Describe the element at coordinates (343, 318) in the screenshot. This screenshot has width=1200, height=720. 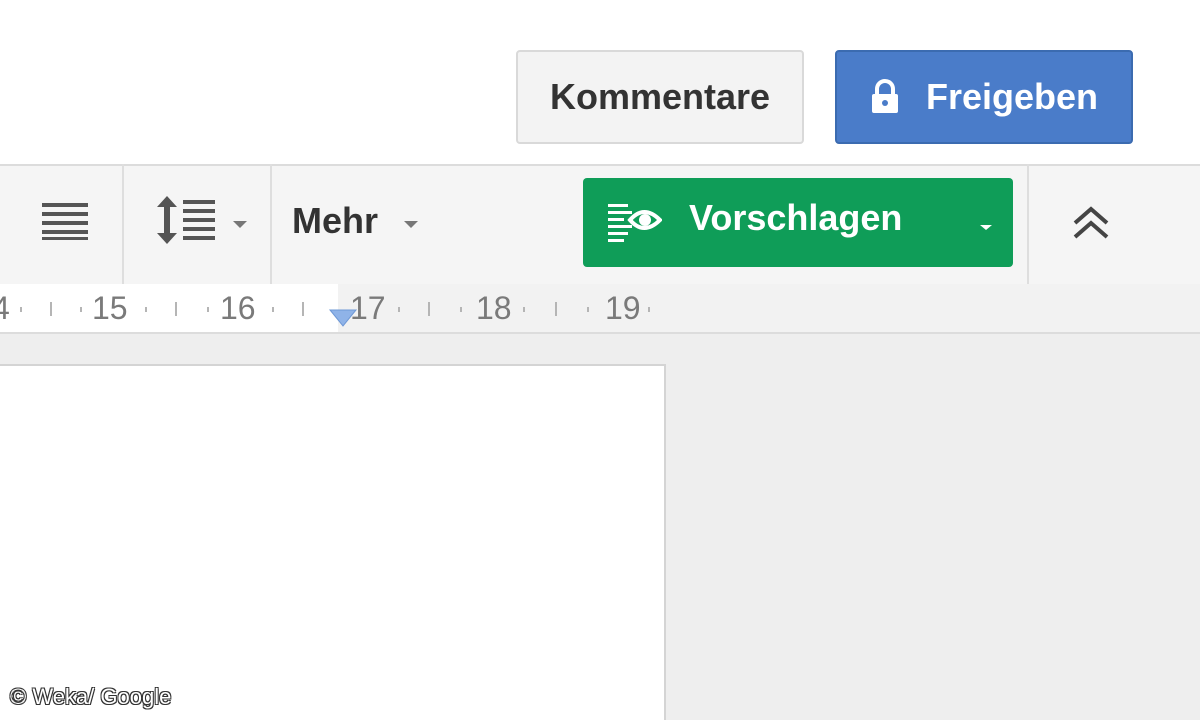
I see `indent-marker-icon` at that location.